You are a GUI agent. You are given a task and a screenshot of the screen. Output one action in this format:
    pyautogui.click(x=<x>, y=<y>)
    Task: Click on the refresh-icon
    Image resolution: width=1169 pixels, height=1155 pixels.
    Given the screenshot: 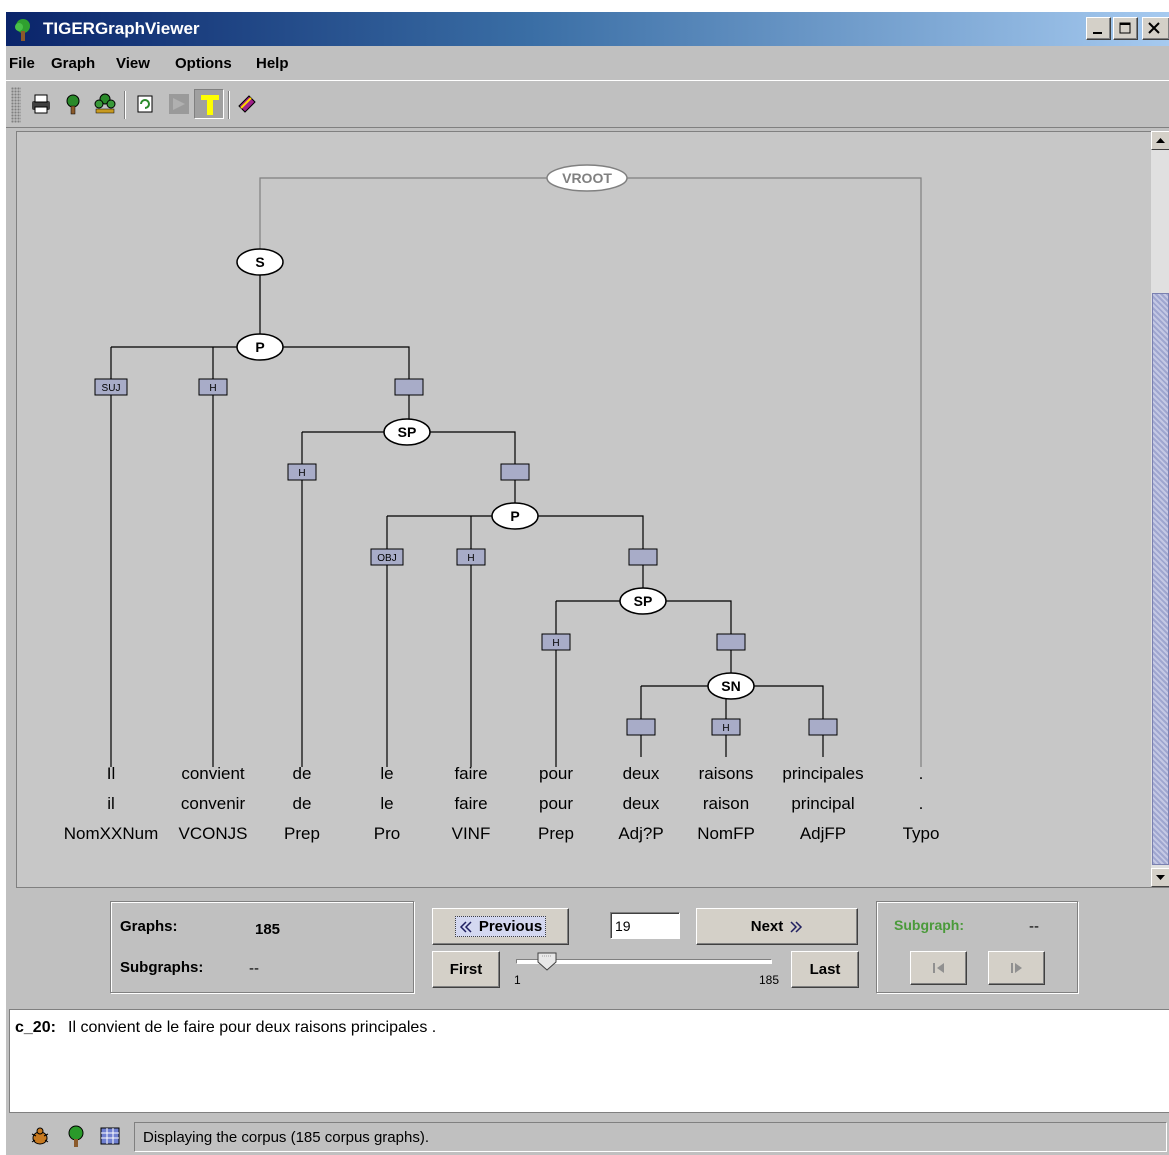 What is the action you would take?
    pyautogui.click(x=145, y=104)
    